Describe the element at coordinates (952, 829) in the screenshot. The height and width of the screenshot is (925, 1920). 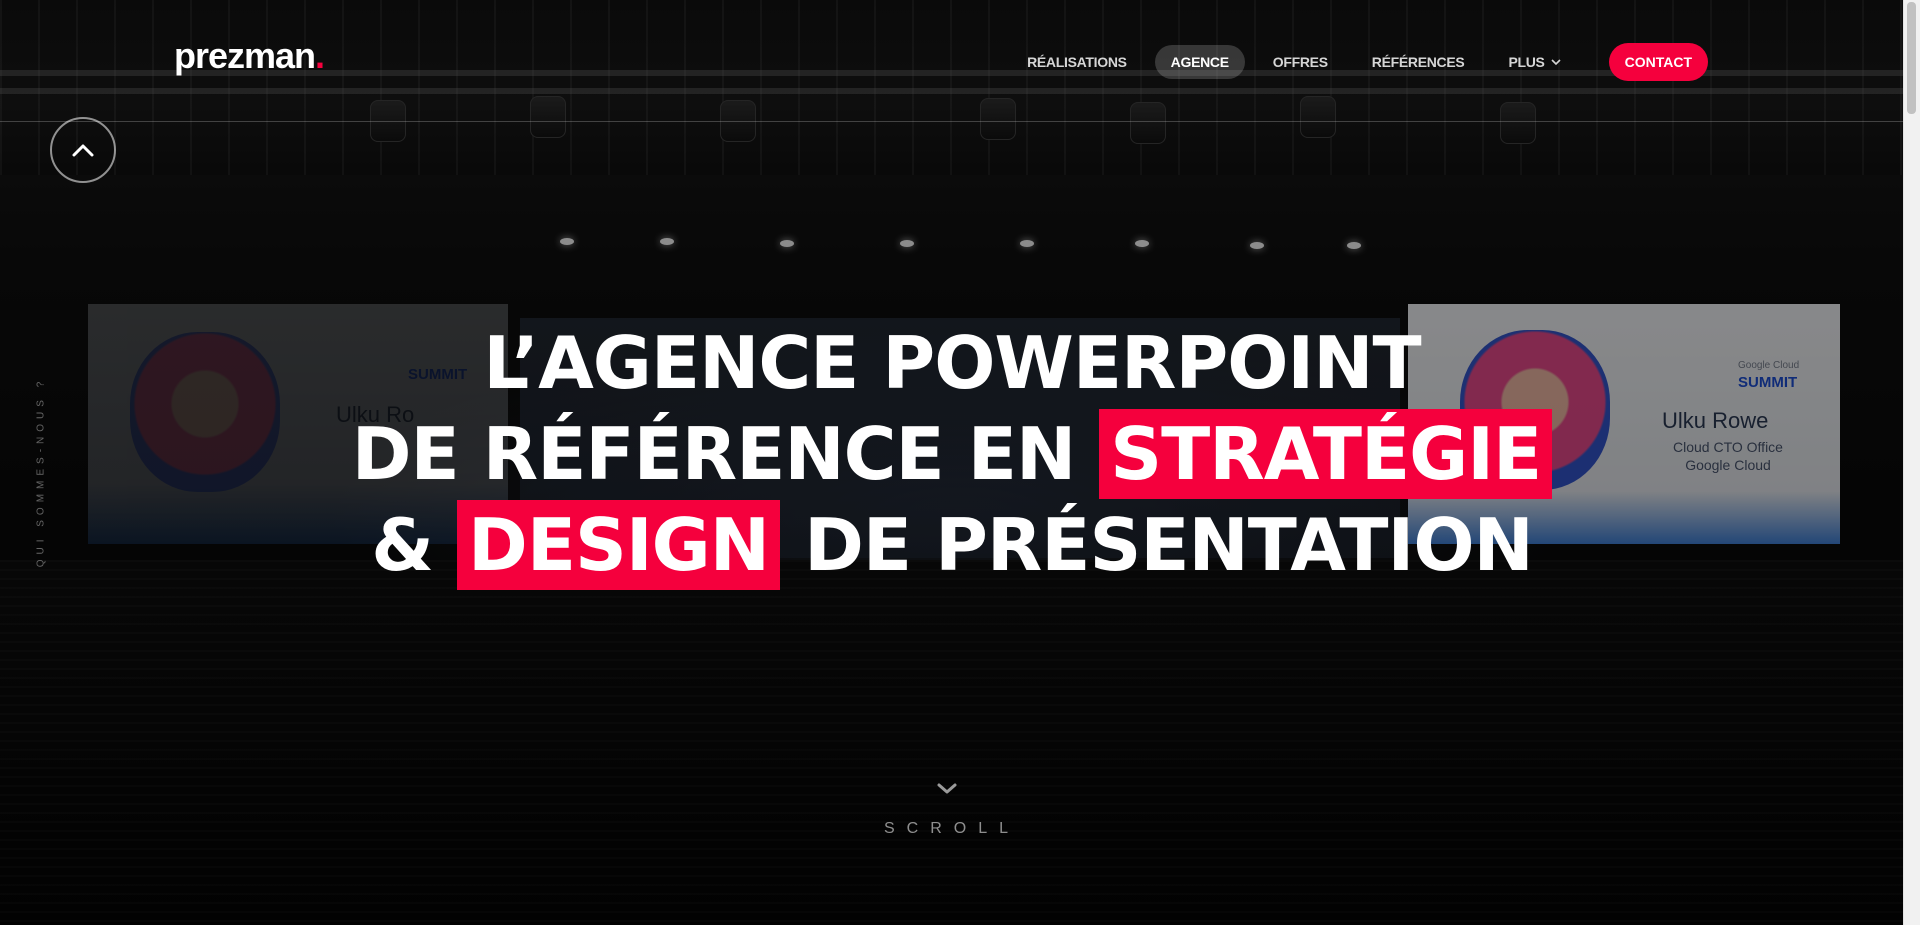
I see `scroll-label: SCROLL` at that location.